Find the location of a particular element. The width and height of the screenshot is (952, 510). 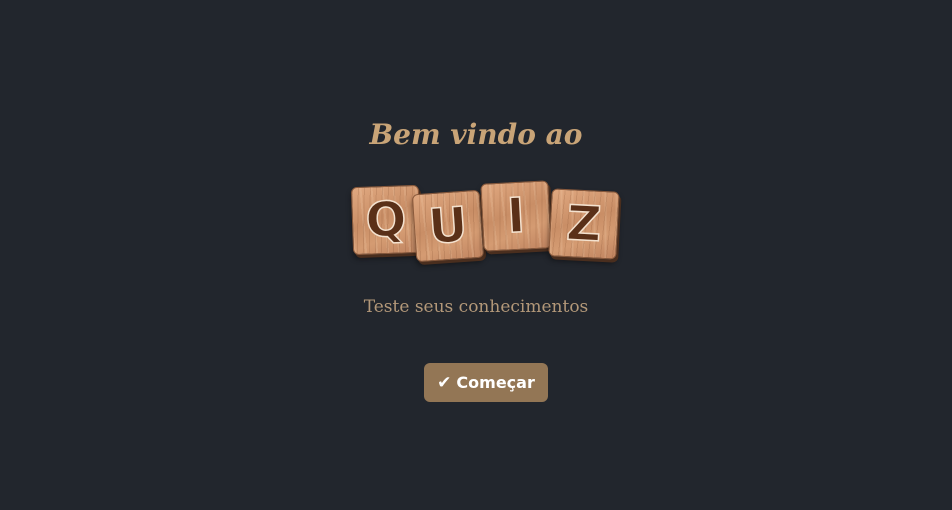

logo-letter-q: Q is located at coordinates (386, 220).